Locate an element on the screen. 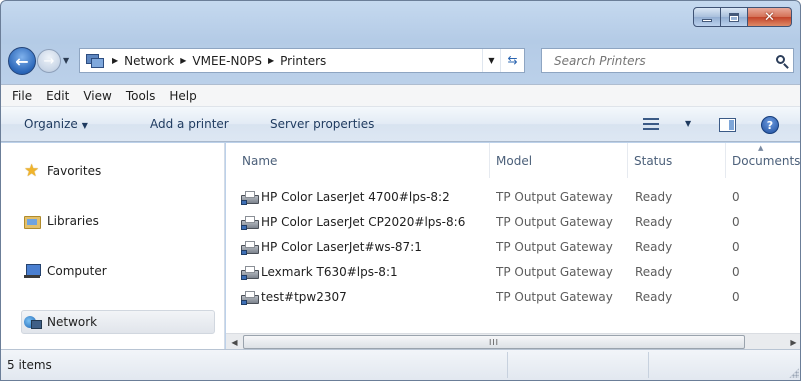  table-row: test#tpw2307 TP Output Gateway Ready 0 is located at coordinates (513, 297).